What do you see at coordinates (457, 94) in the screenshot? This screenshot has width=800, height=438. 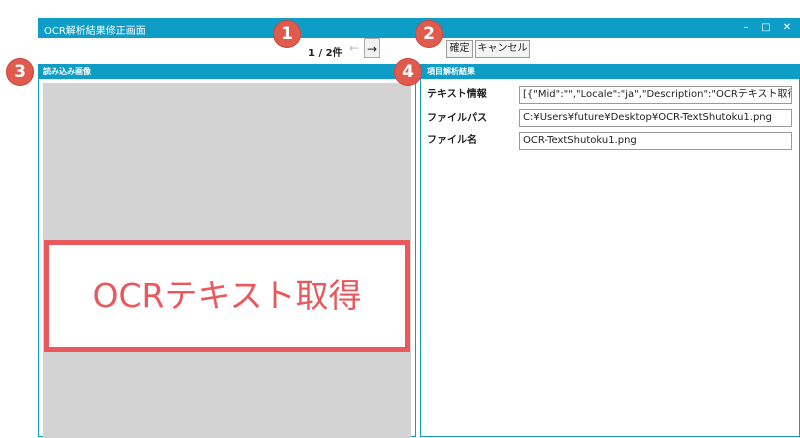 I see `field-label-text-info: テキスト情報` at bounding box center [457, 94].